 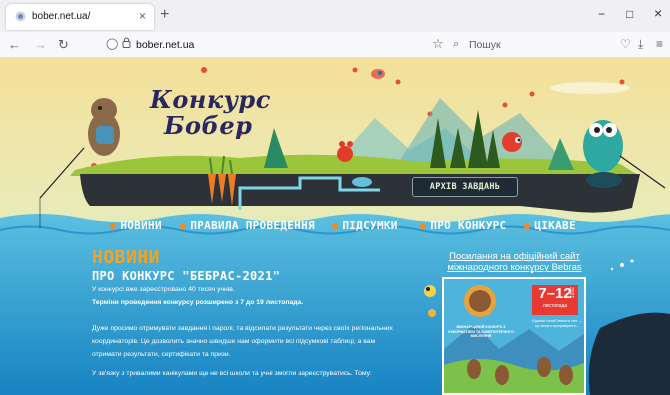 What do you see at coordinates (112, 43) in the screenshot?
I see `tracking-shield-icon: ◯` at bounding box center [112, 43].